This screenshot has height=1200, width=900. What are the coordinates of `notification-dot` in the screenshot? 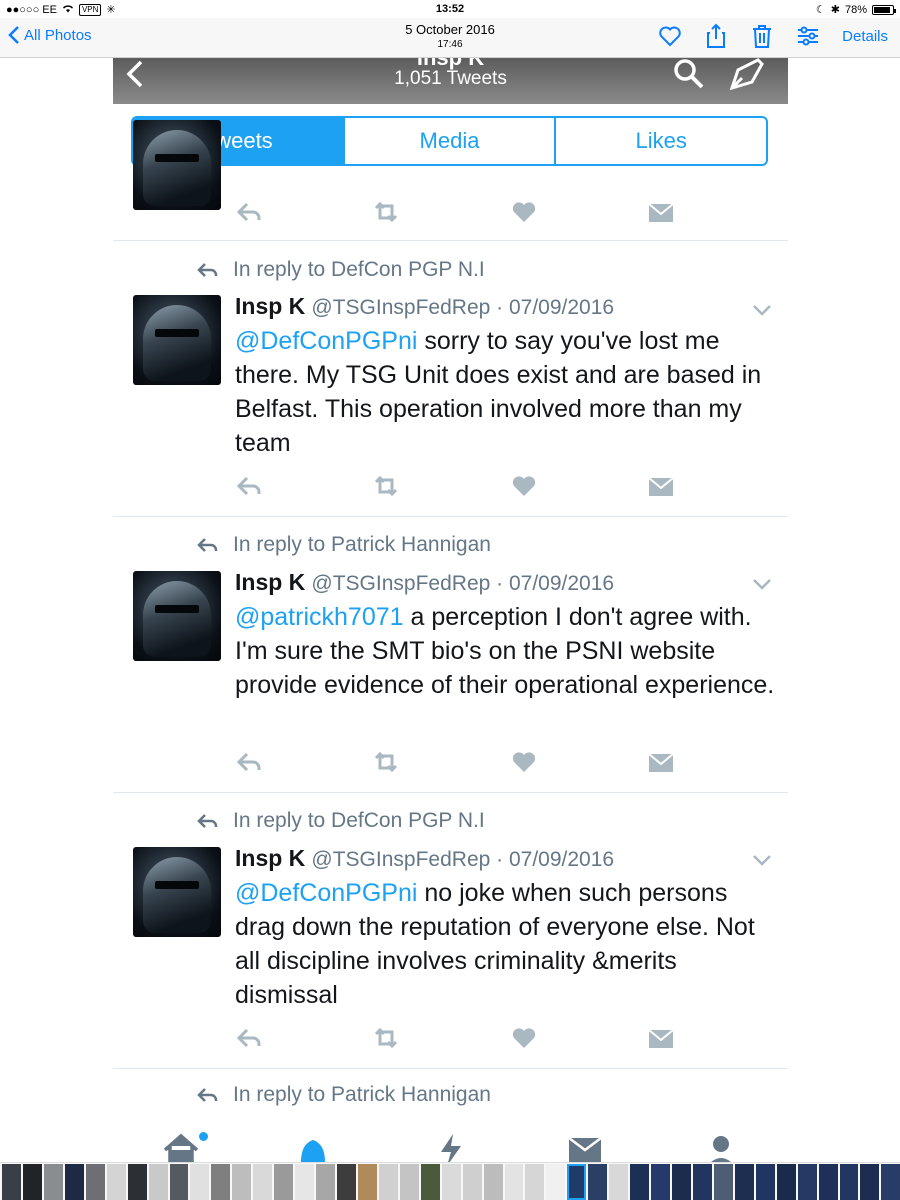 It's located at (203, 1136).